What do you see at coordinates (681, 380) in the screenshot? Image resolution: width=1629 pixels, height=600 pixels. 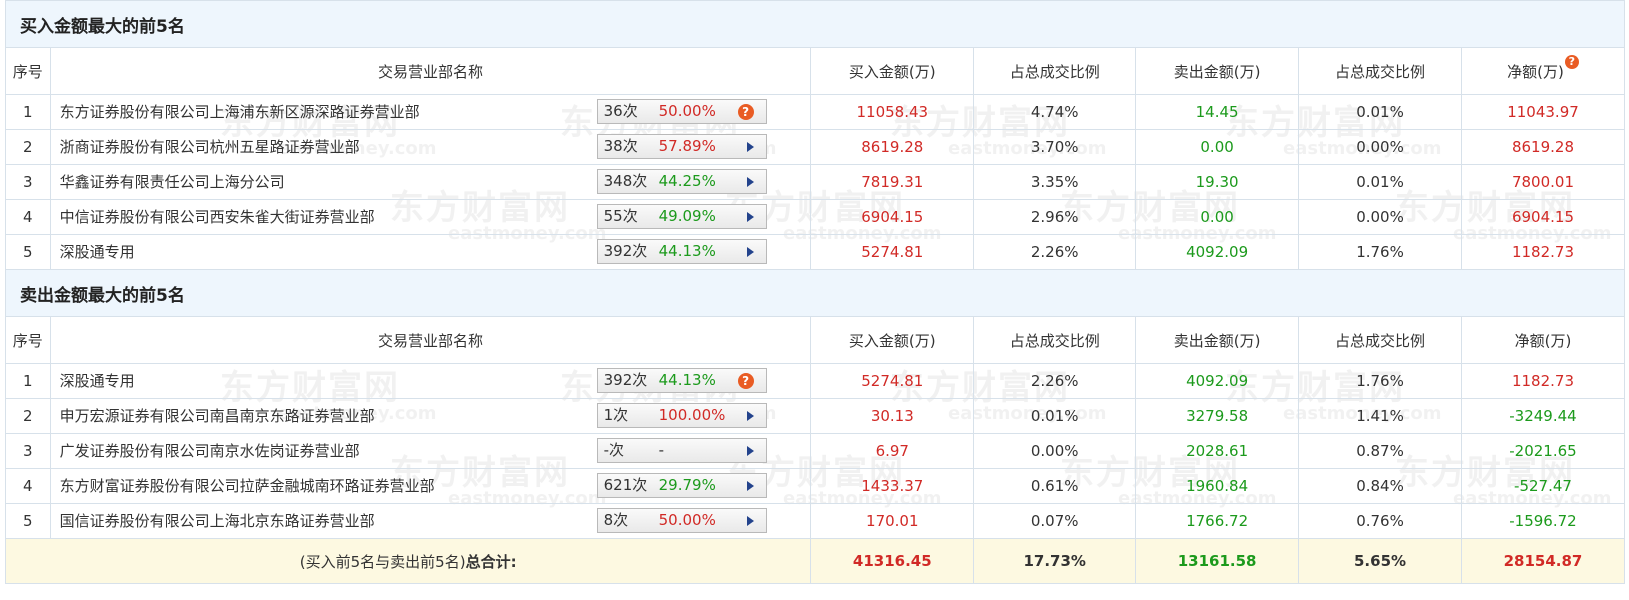 I see `history-stats-button: 392次 44.13%?` at bounding box center [681, 380].